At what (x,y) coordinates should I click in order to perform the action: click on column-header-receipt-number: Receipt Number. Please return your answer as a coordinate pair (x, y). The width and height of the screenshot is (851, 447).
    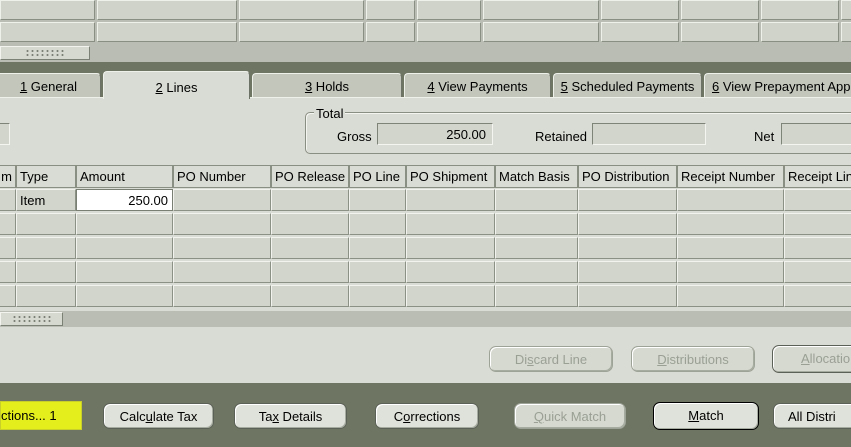
    Looking at the image, I should click on (730, 176).